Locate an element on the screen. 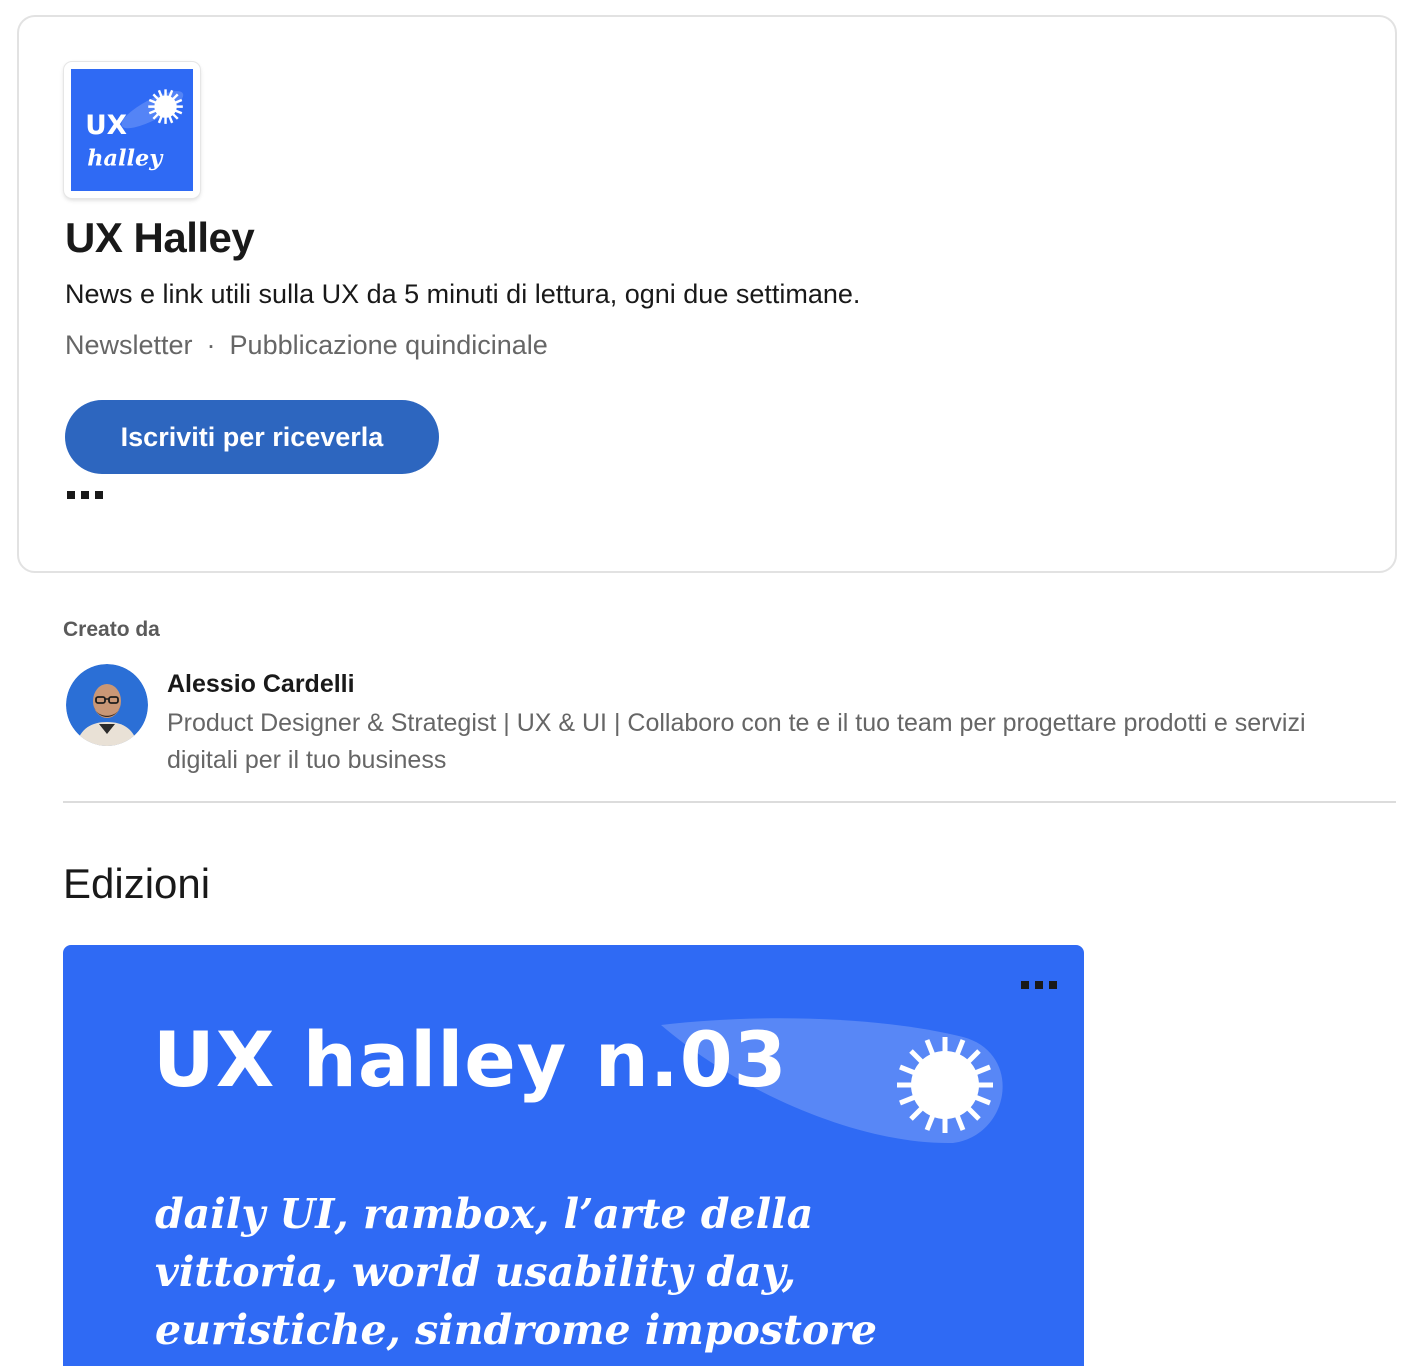 This screenshot has width=1414, height=1366. creator-avatar is located at coordinates (107, 705).